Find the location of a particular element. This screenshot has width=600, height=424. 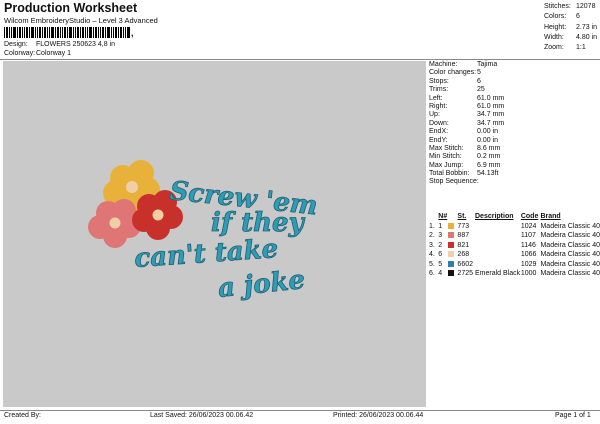

design-row: Design: FLOWERS 250623 4,8 in is located at coordinates (59, 44).